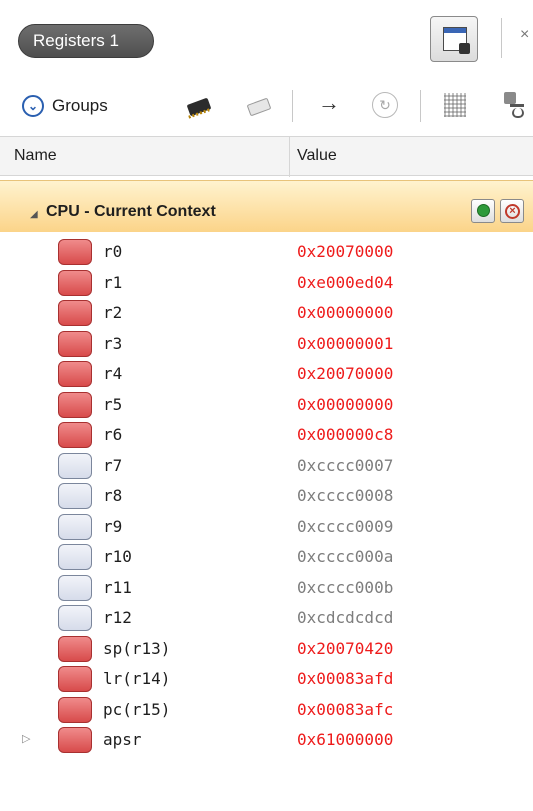 Image resolution: width=533 pixels, height=811 pixels. I want to click on register-row: r8 0xcccc0008, so click(266, 495).